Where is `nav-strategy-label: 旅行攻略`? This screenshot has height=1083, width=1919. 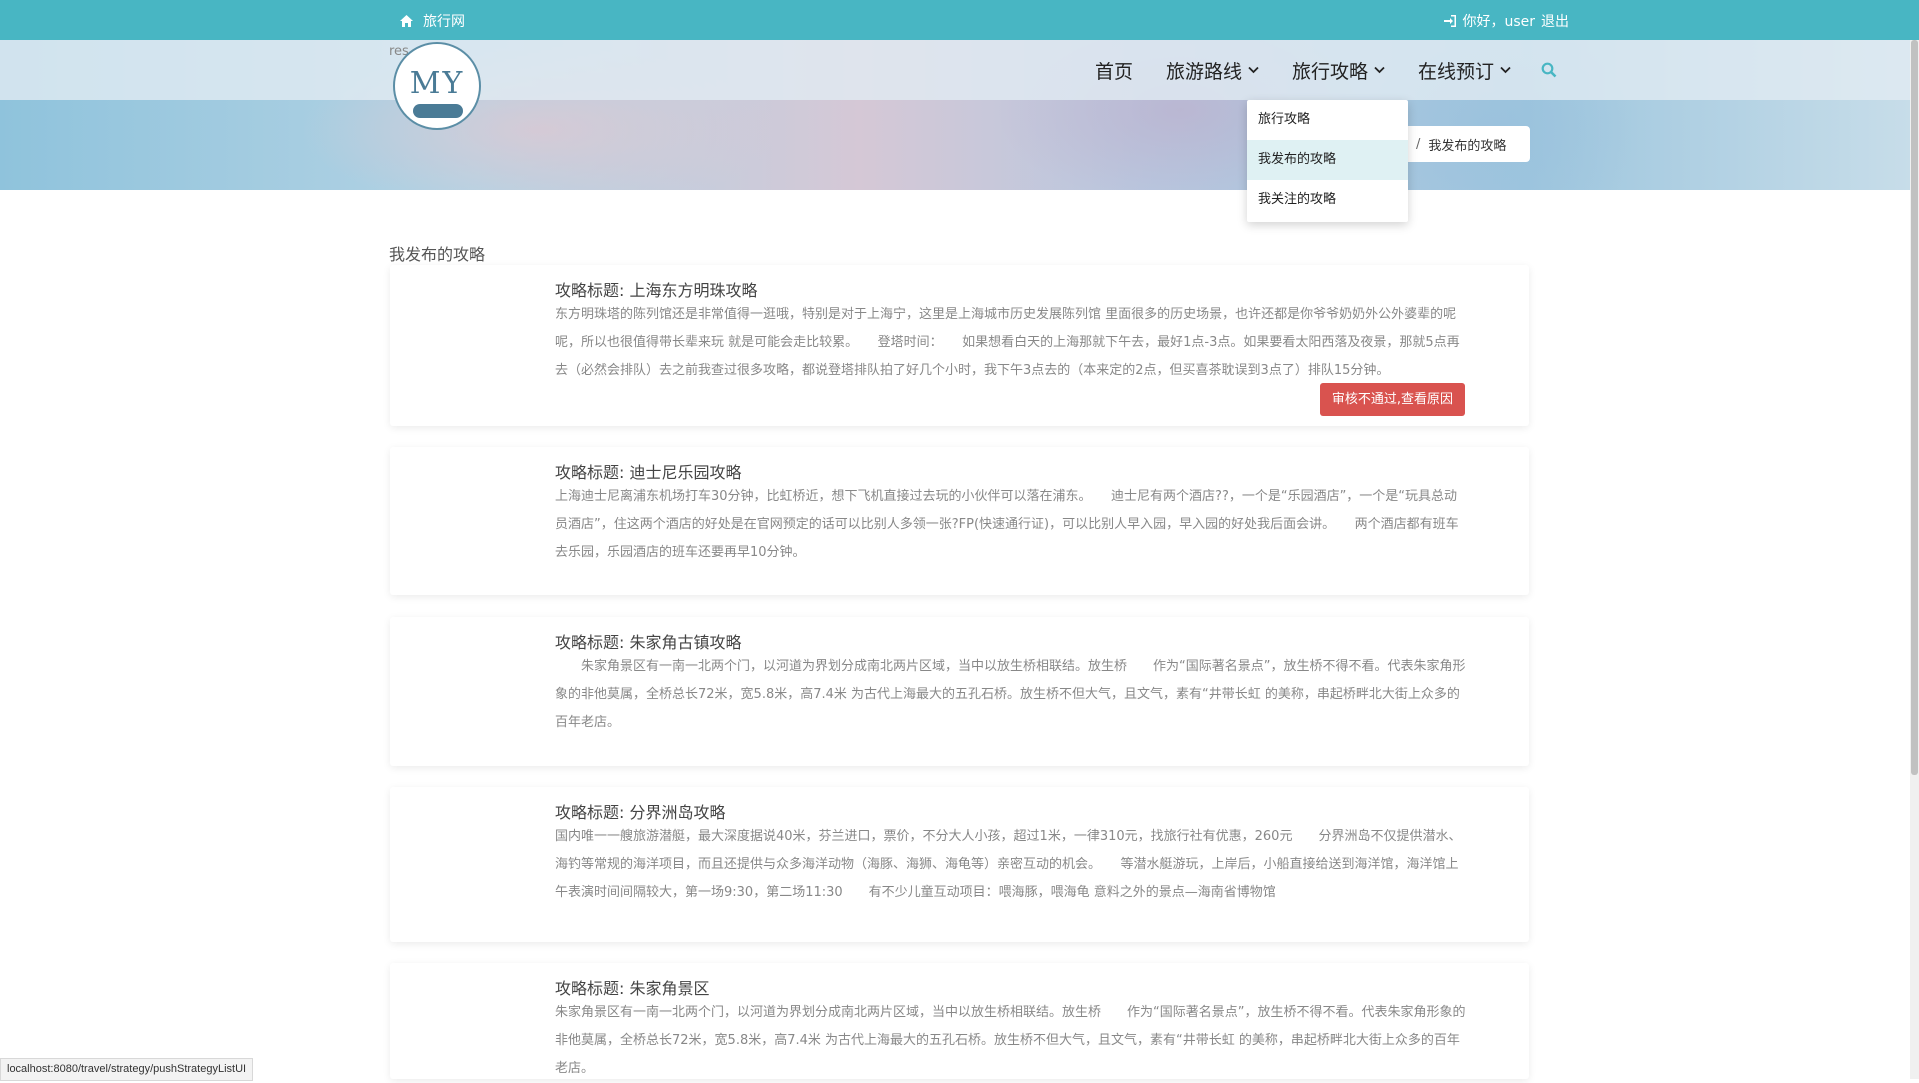
nav-strategy-label: 旅行攻略 is located at coordinates (1329, 71).